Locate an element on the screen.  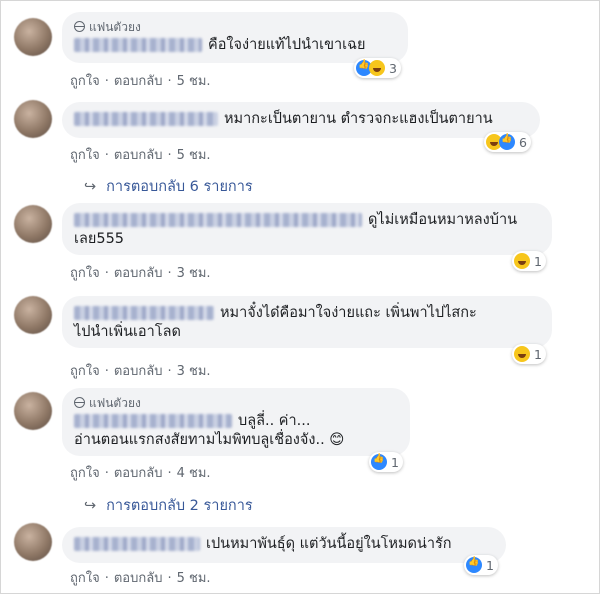
comment-bubble: หมากะเป็นตายาน ตำรวจกะแฮงเป็นตายาน is located at coordinates (301, 120).